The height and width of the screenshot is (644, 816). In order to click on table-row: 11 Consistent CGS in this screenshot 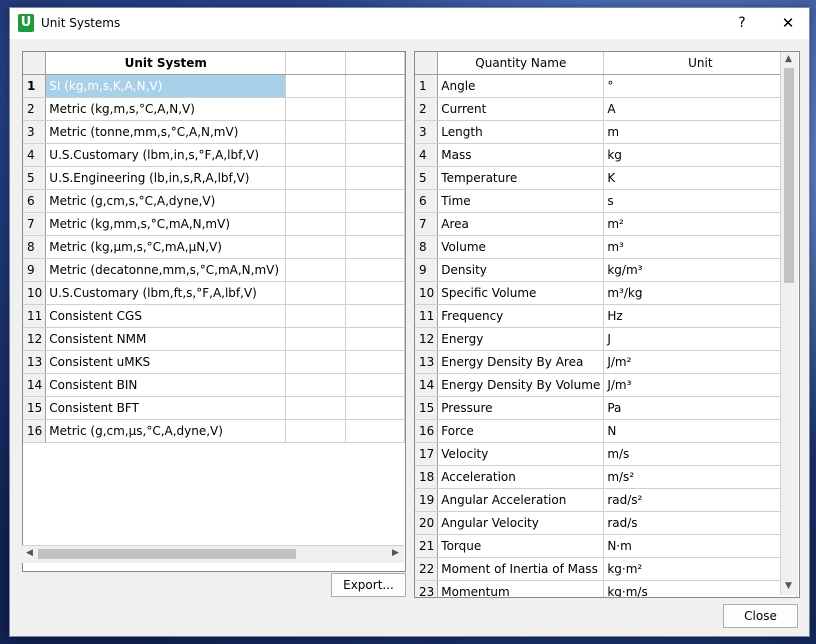, I will do `click(214, 316)`.